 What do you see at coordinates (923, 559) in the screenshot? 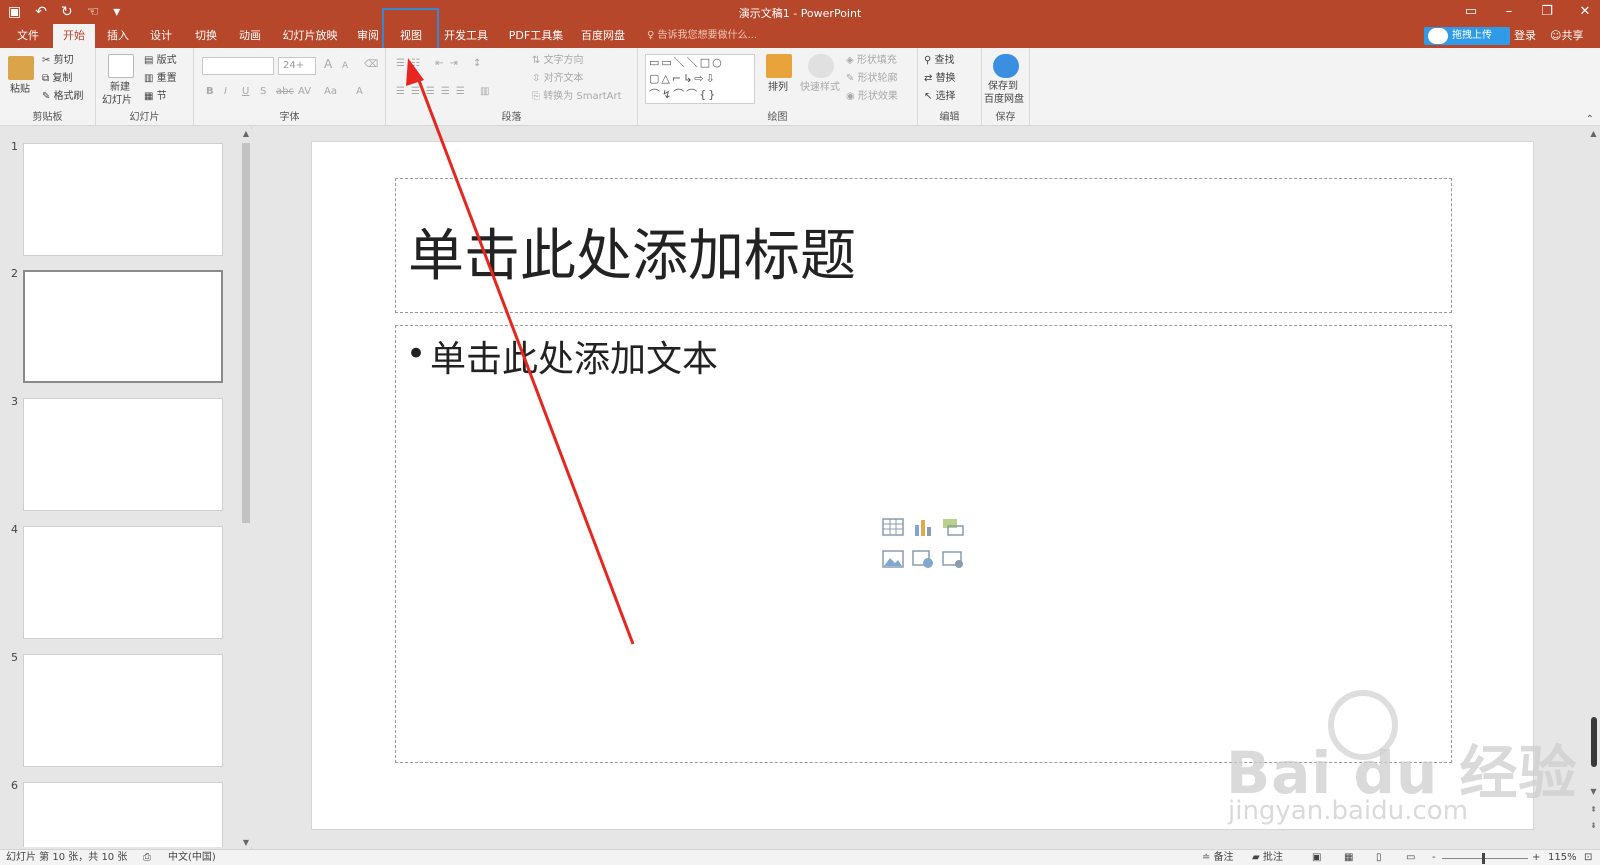
I see `insert-online-picture-icon` at bounding box center [923, 559].